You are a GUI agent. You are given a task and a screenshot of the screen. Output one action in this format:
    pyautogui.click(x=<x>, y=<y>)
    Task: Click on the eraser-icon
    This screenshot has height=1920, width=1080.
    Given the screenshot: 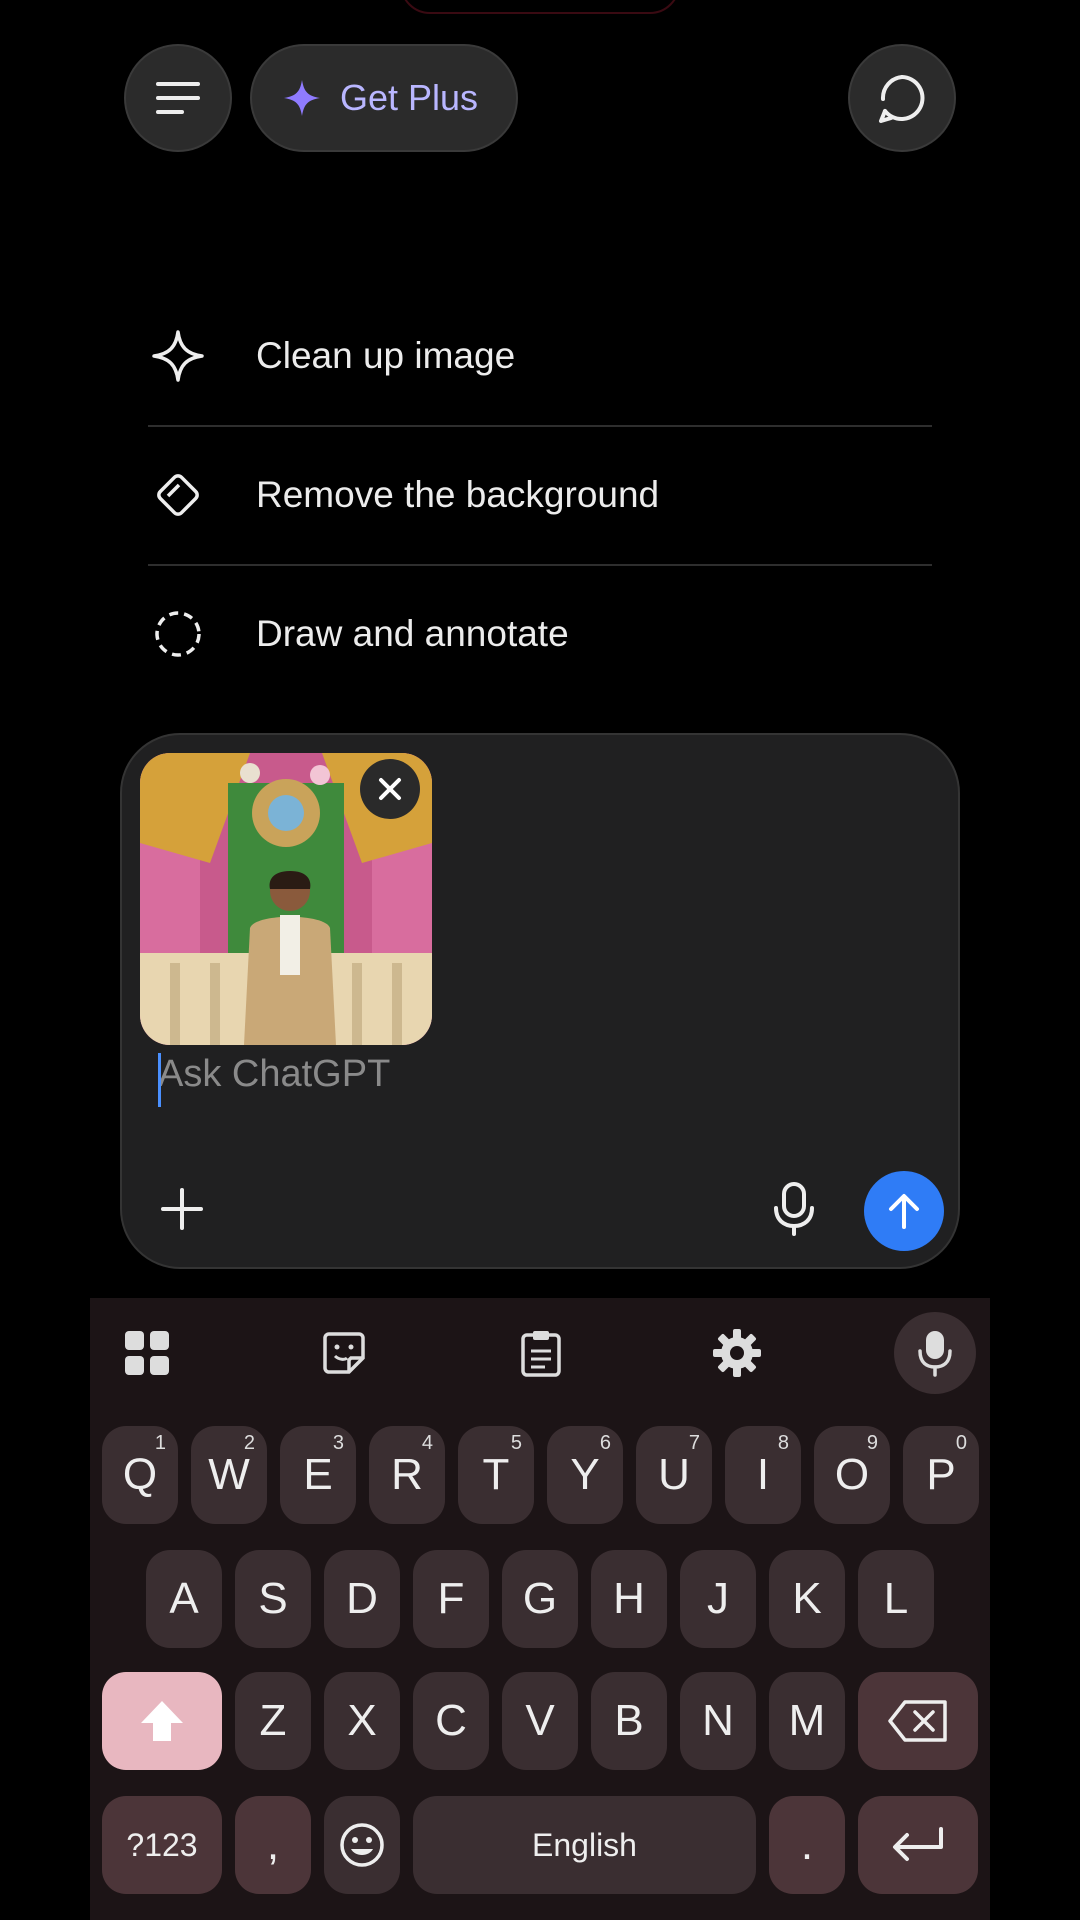 What is the action you would take?
    pyautogui.click(x=178, y=495)
    